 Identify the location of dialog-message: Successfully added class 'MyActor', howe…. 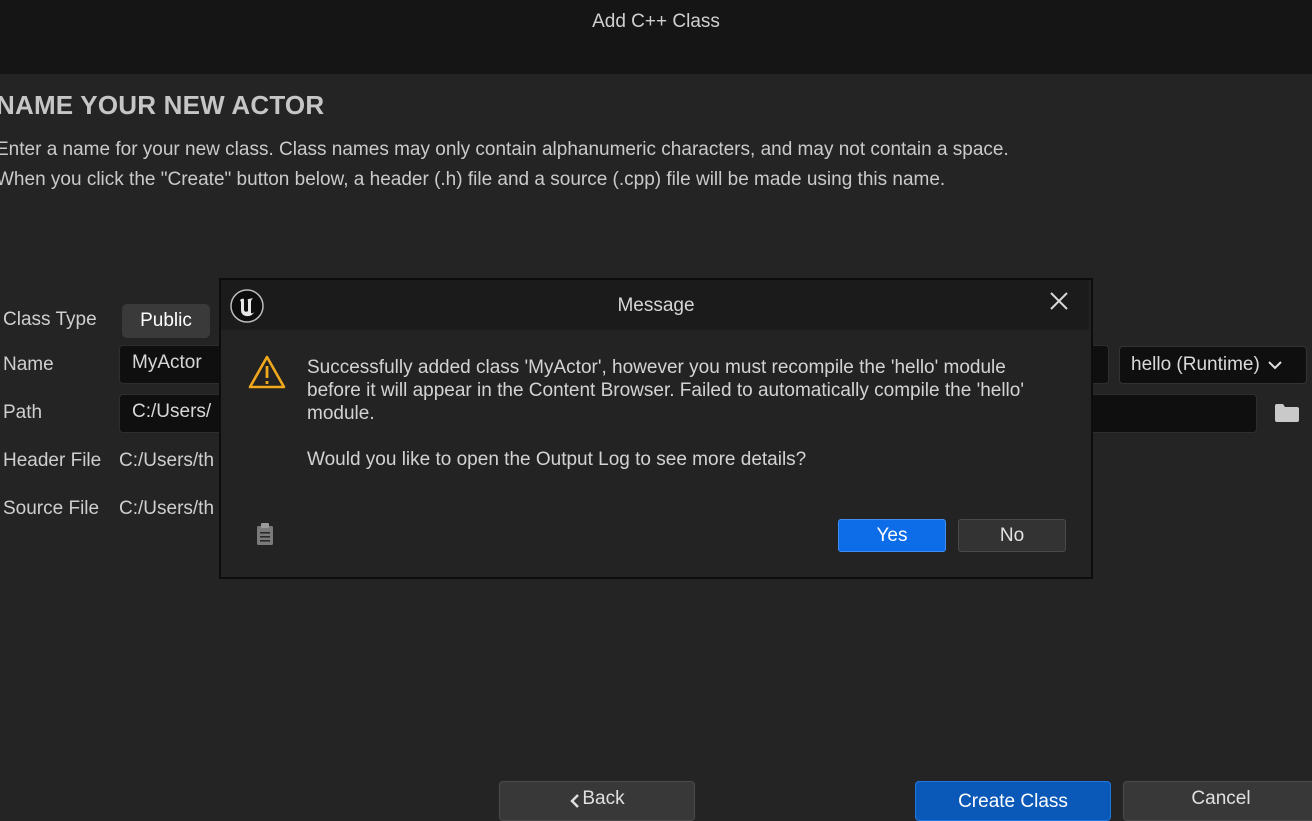
(692, 413).